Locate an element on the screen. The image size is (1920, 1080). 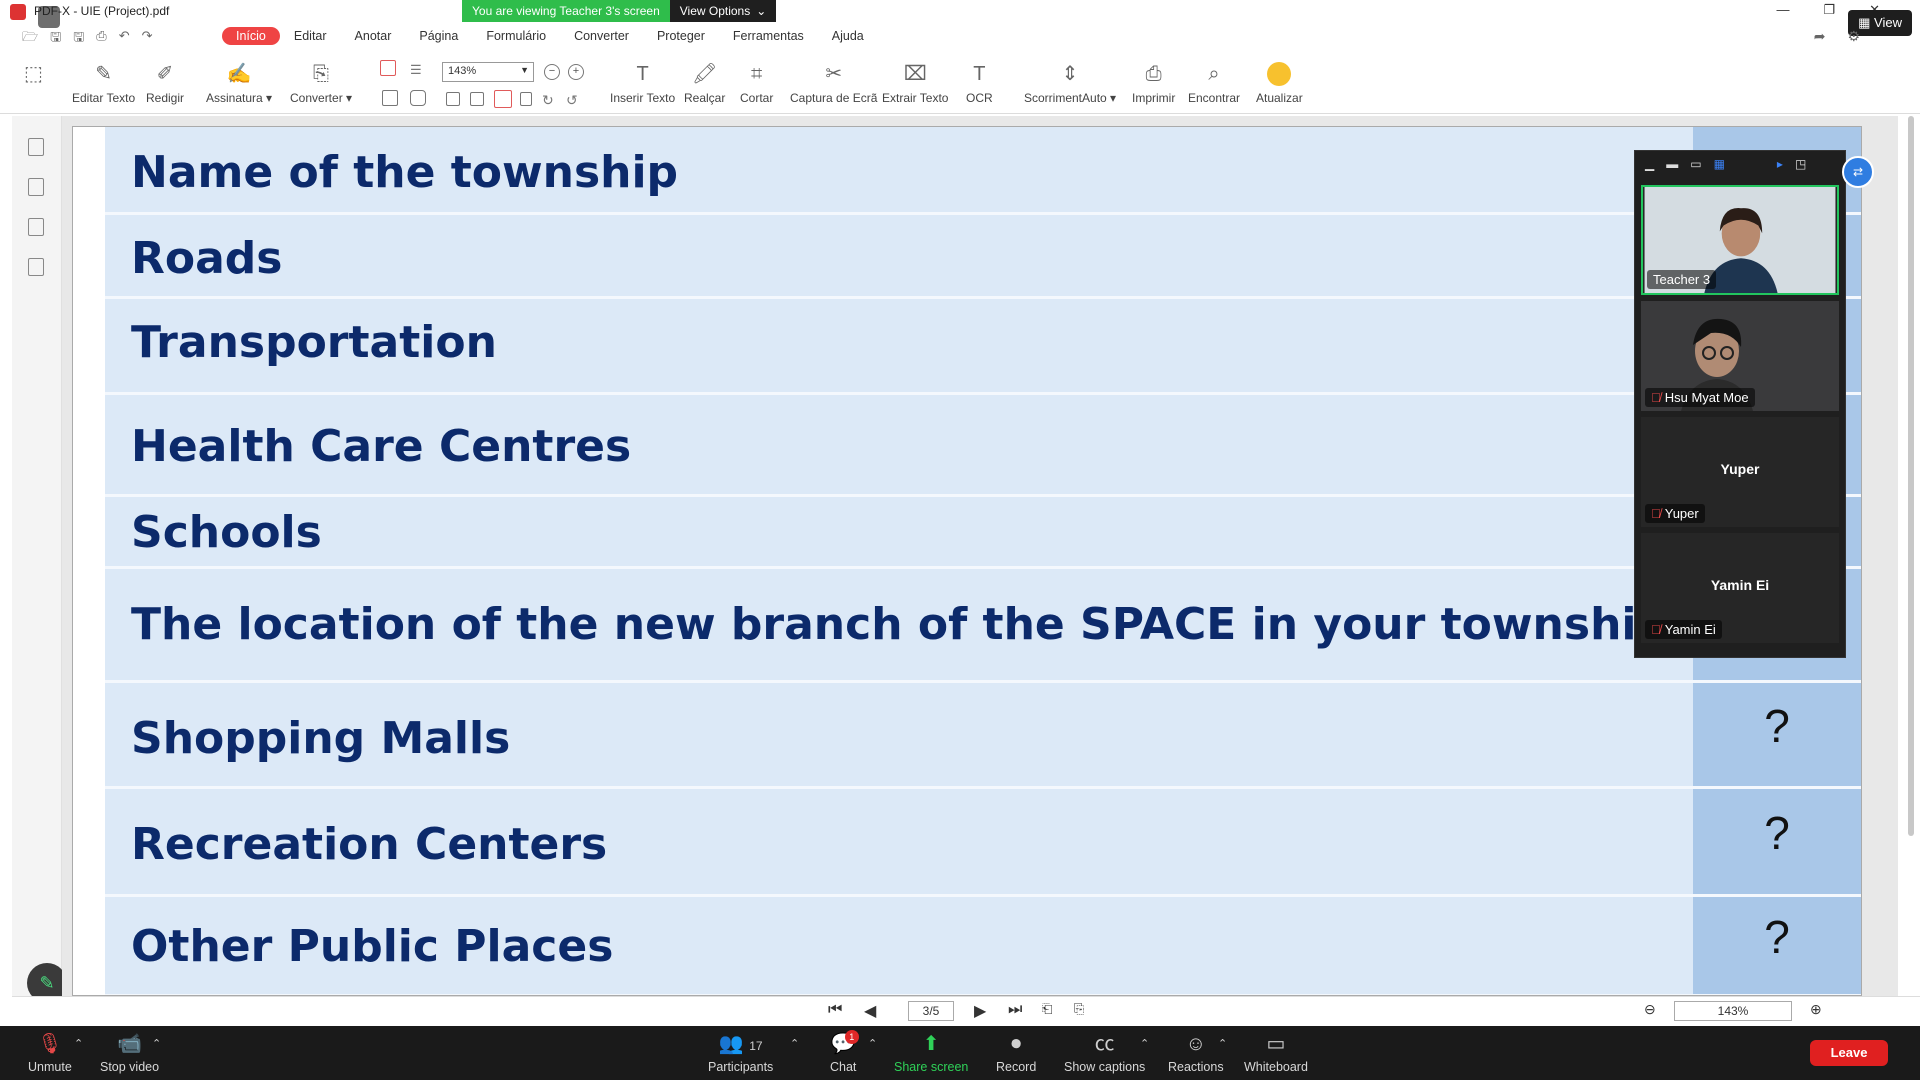
translate-icon: ⇄ is located at coordinates (1858, 172).